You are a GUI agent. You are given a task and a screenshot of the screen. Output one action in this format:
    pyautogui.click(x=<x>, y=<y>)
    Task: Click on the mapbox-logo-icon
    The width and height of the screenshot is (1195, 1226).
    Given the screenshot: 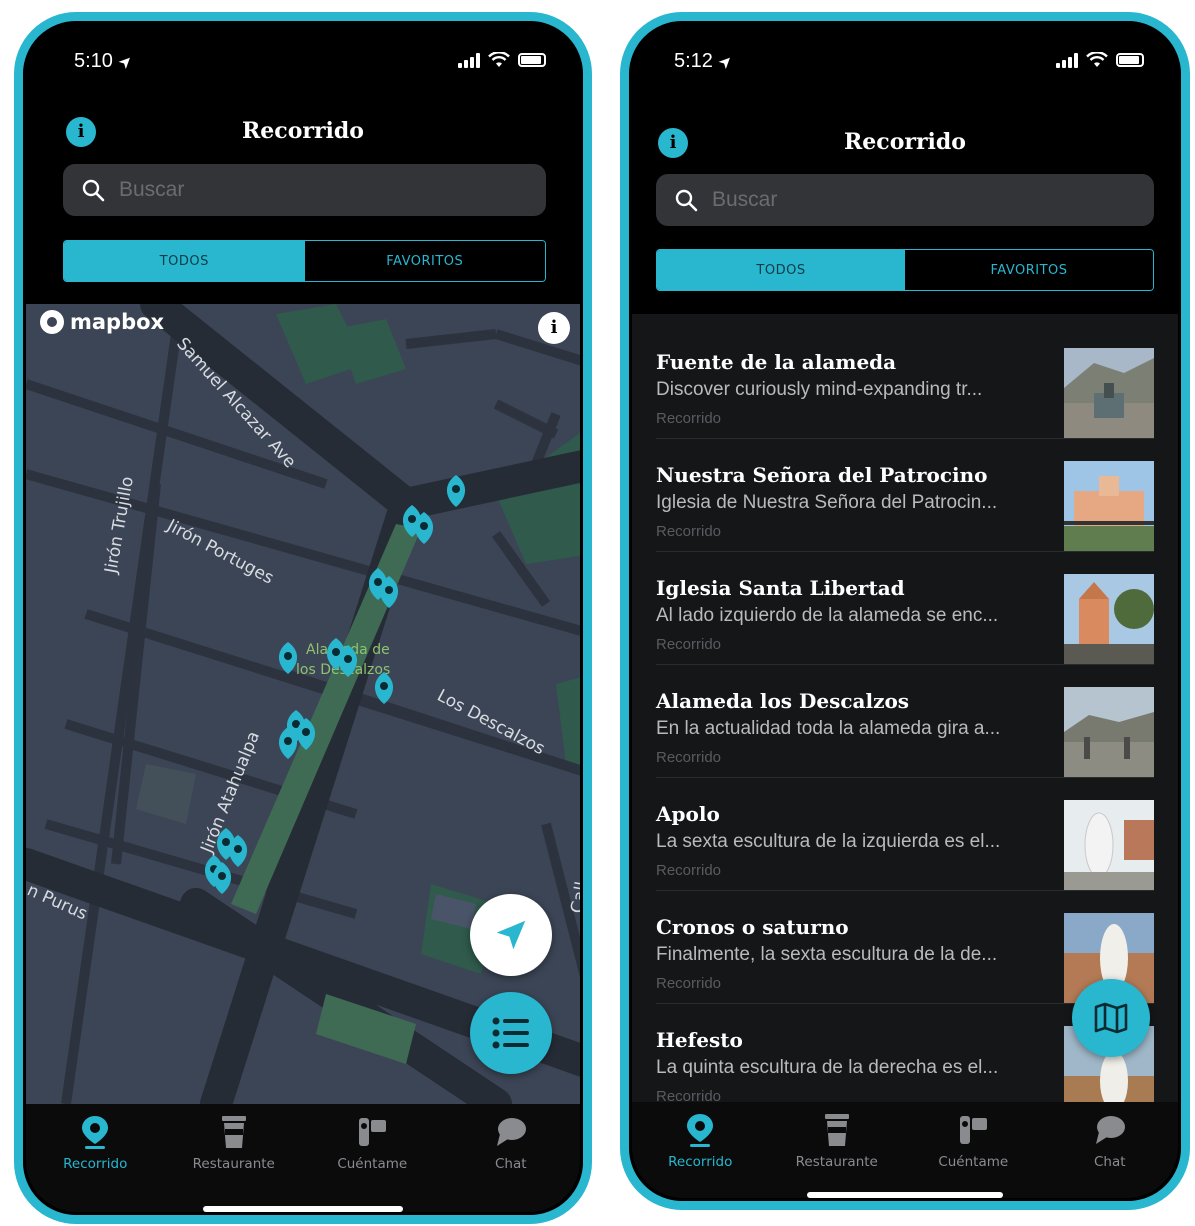 What is the action you would take?
    pyautogui.click(x=52, y=322)
    